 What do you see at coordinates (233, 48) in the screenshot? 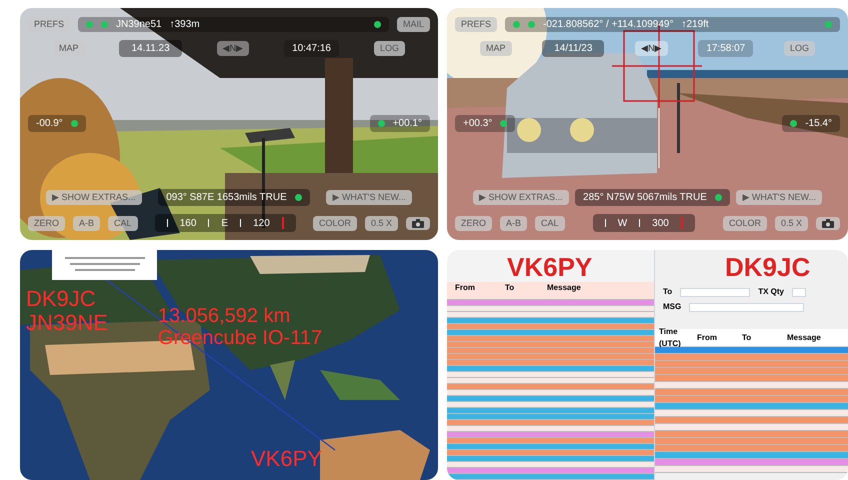
I see `direction-button: ◀N▶` at bounding box center [233, 48].